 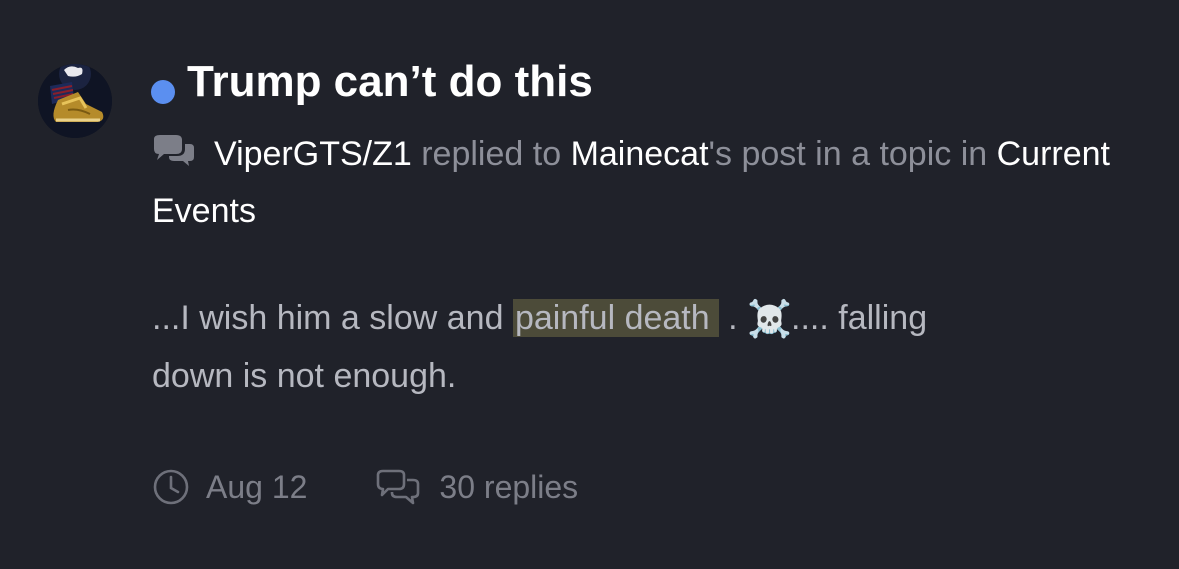 I want to click on excerpt-text-line2: down is not enough., so click(x=304, y=376).